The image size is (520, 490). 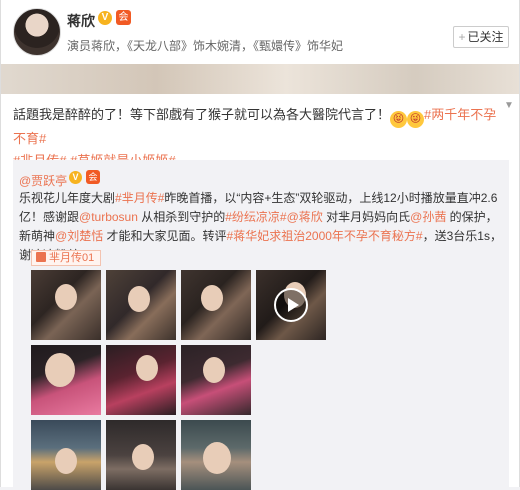 What do you see at coordinates (291, 305) in the screenshot?
I see `play-icon` at bounding box center [291, 305].